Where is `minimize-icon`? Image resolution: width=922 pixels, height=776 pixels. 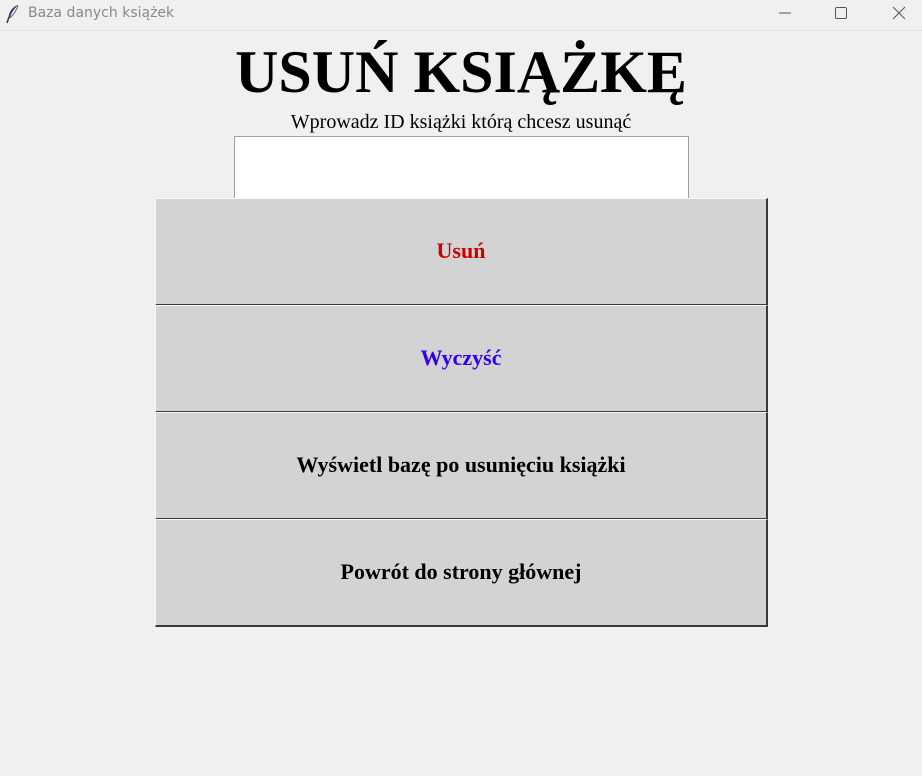
minimize-icon is located at coordinates (785, 13).